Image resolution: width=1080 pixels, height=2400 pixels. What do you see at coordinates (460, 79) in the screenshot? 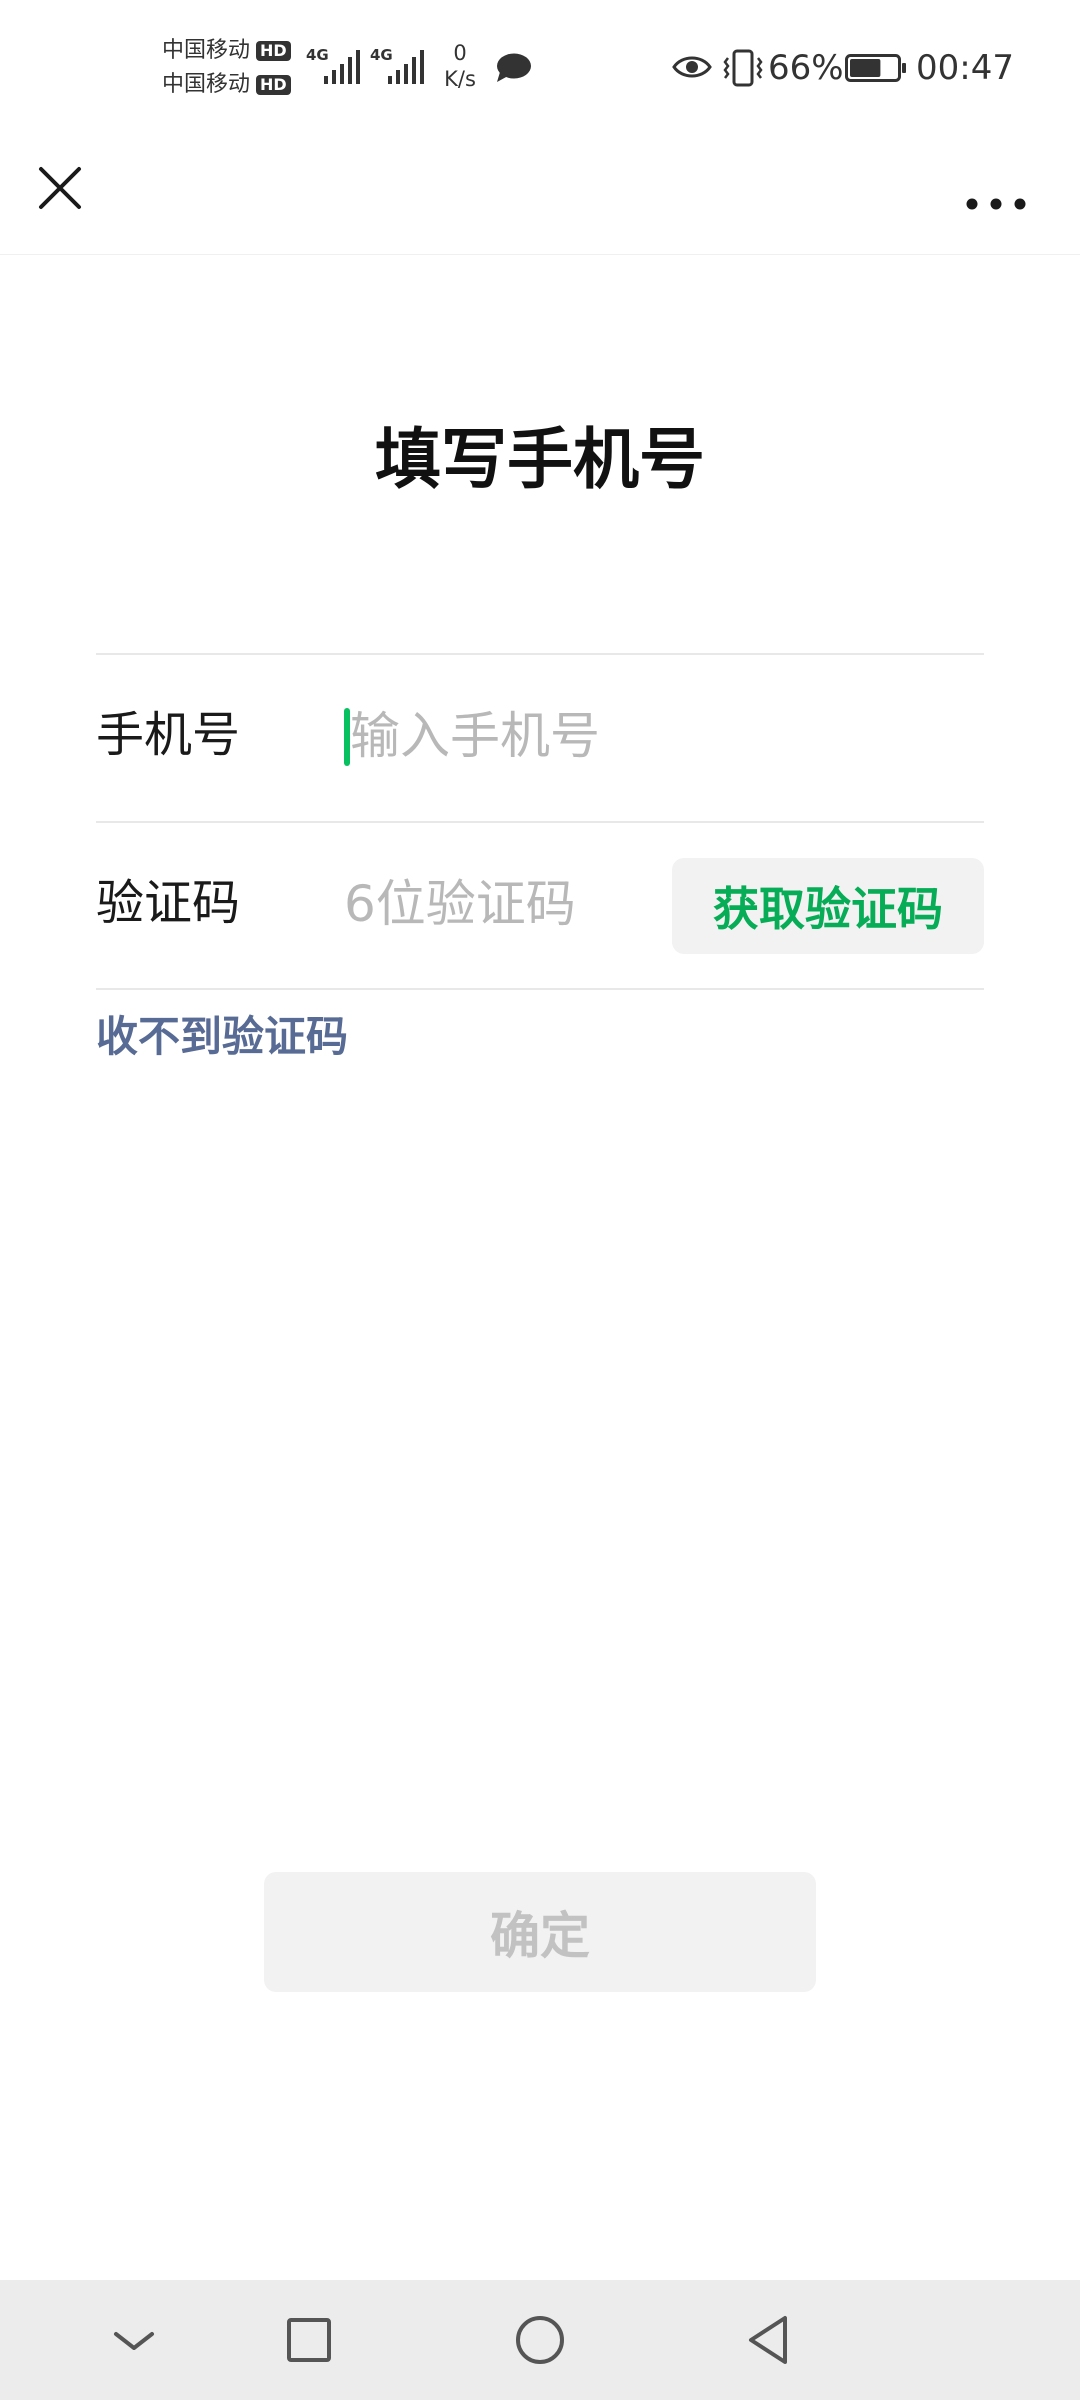
I see `net-speed-unit: K/s` at bounding box center [460, 79].